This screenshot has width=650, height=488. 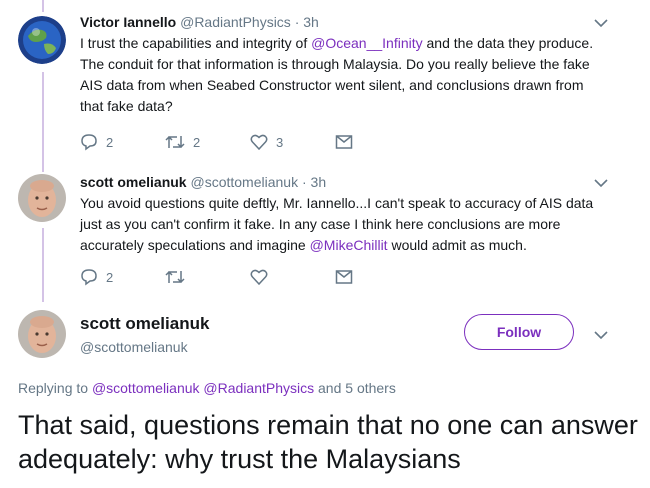 I want to click on mention-link: @MikeChillit, so click(x=349, y=245).